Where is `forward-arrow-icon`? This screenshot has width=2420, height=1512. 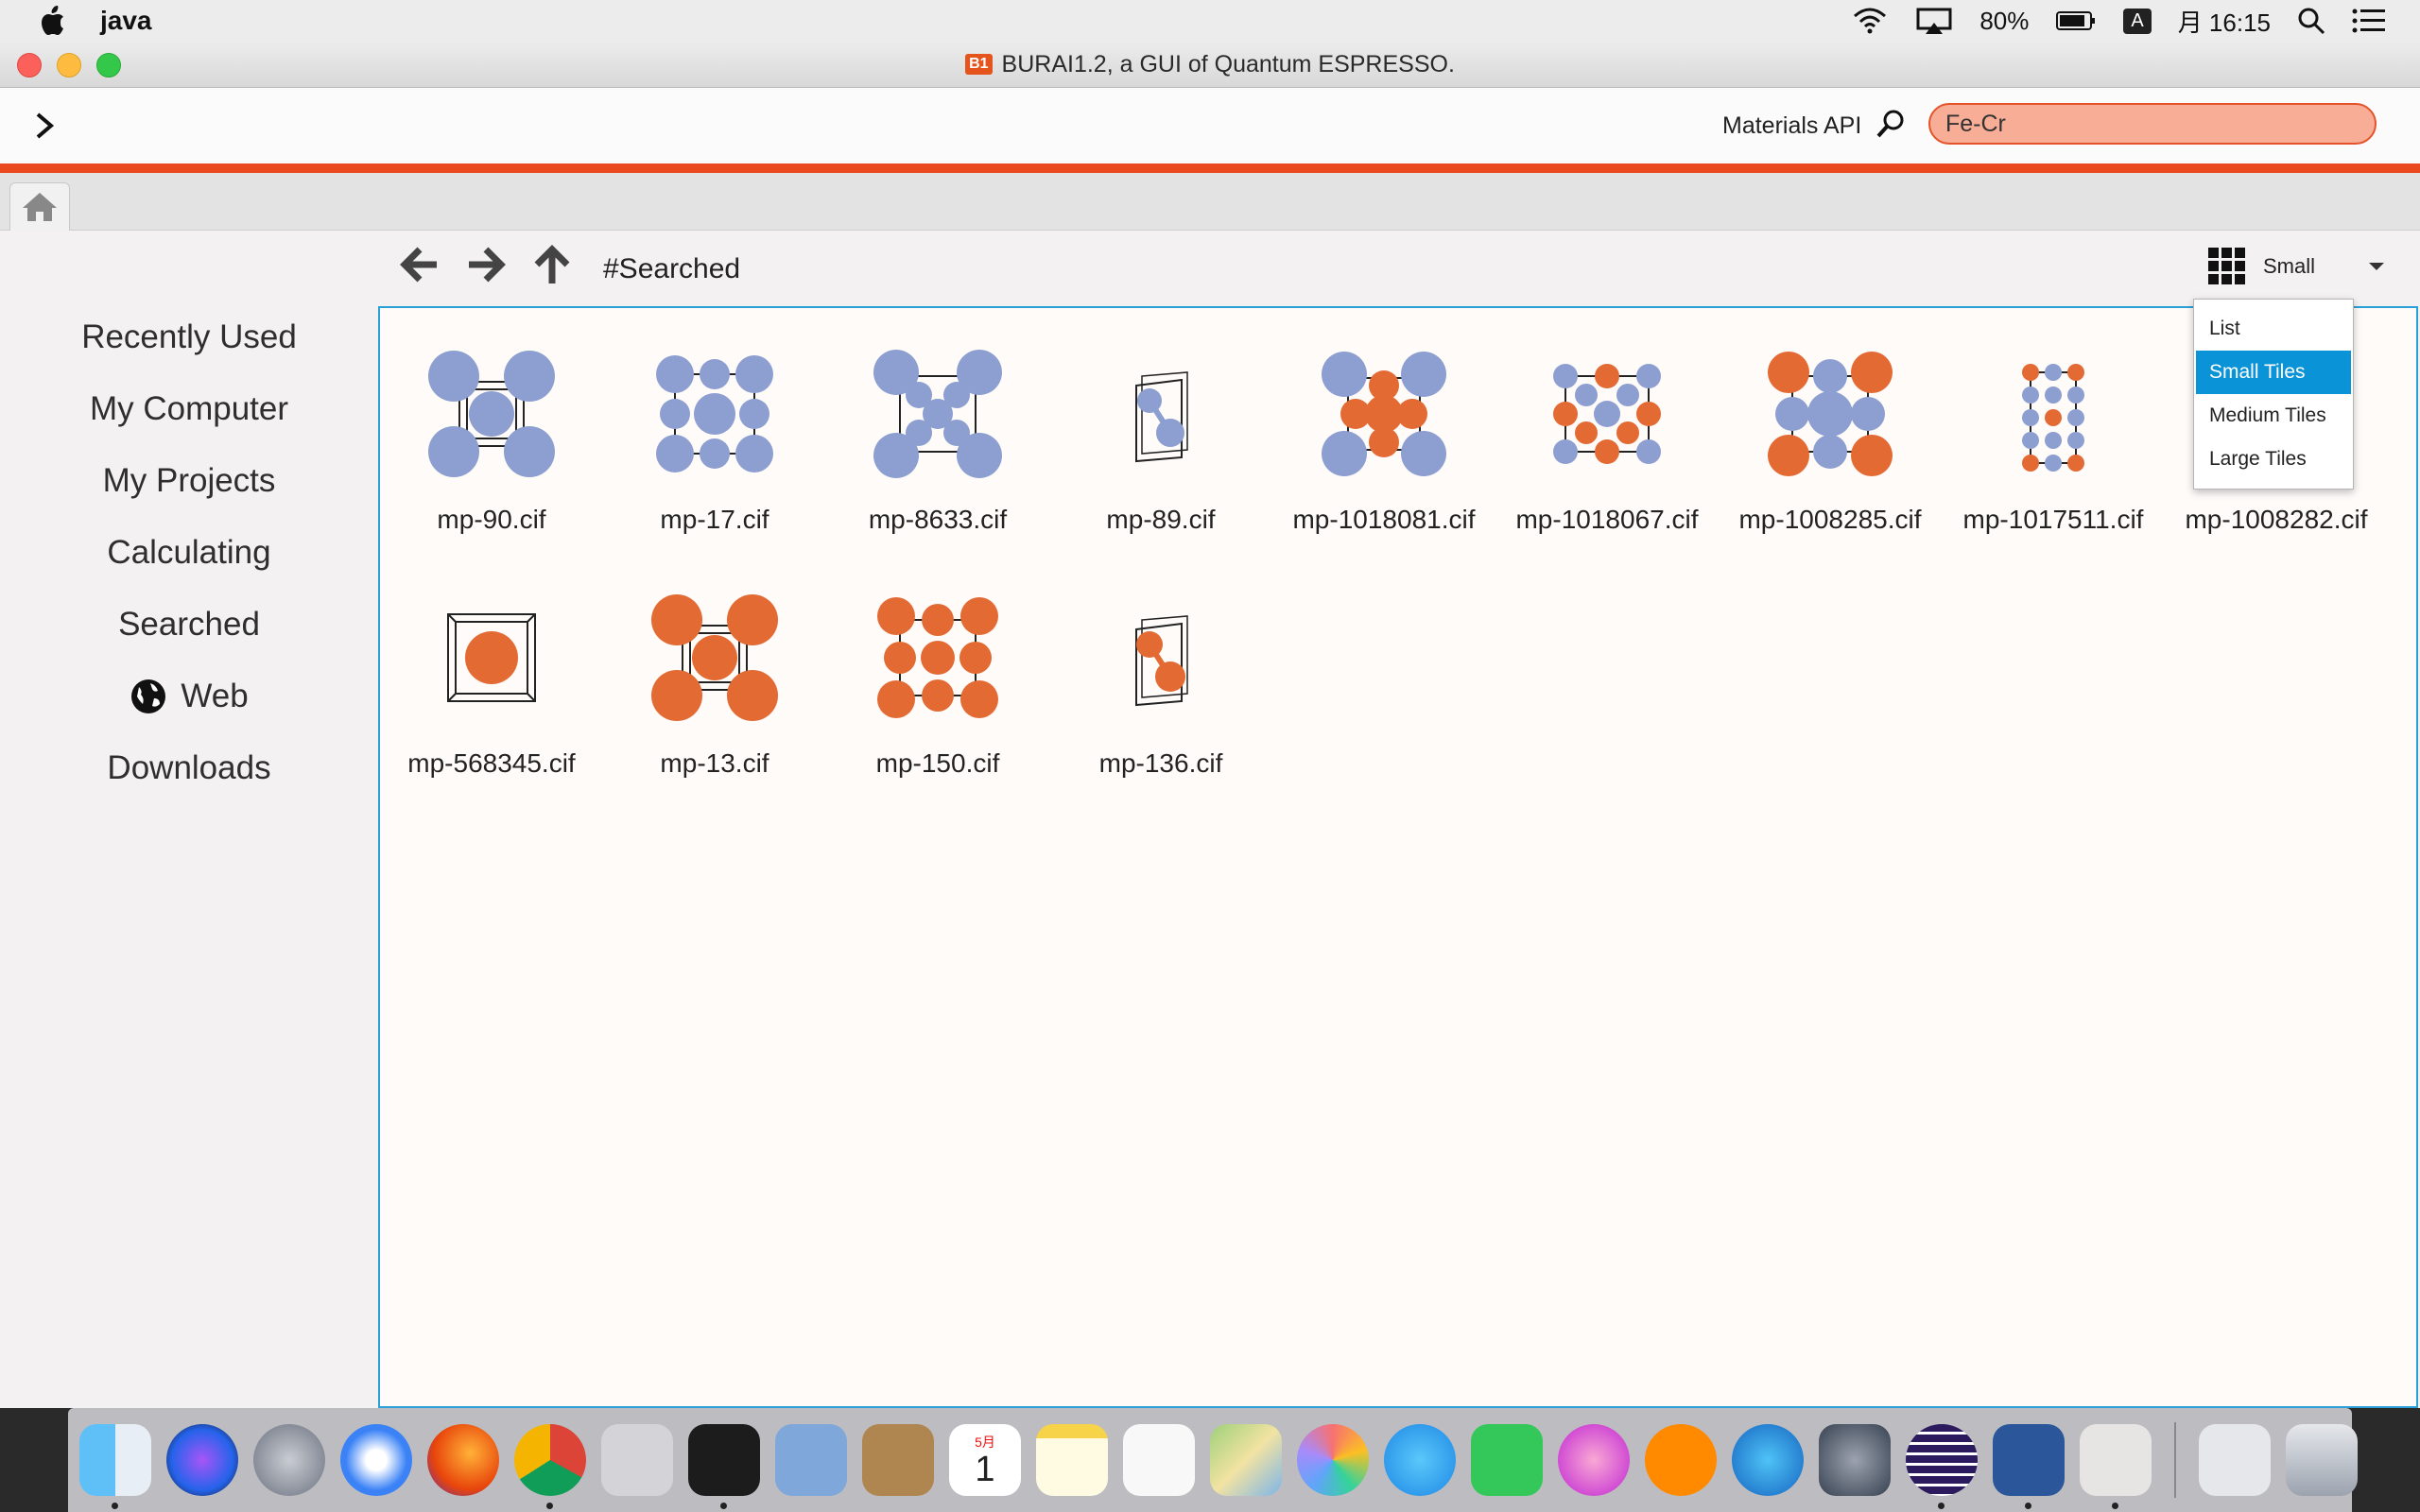 forward-arrow-icon is located at coordinates (486, 264).